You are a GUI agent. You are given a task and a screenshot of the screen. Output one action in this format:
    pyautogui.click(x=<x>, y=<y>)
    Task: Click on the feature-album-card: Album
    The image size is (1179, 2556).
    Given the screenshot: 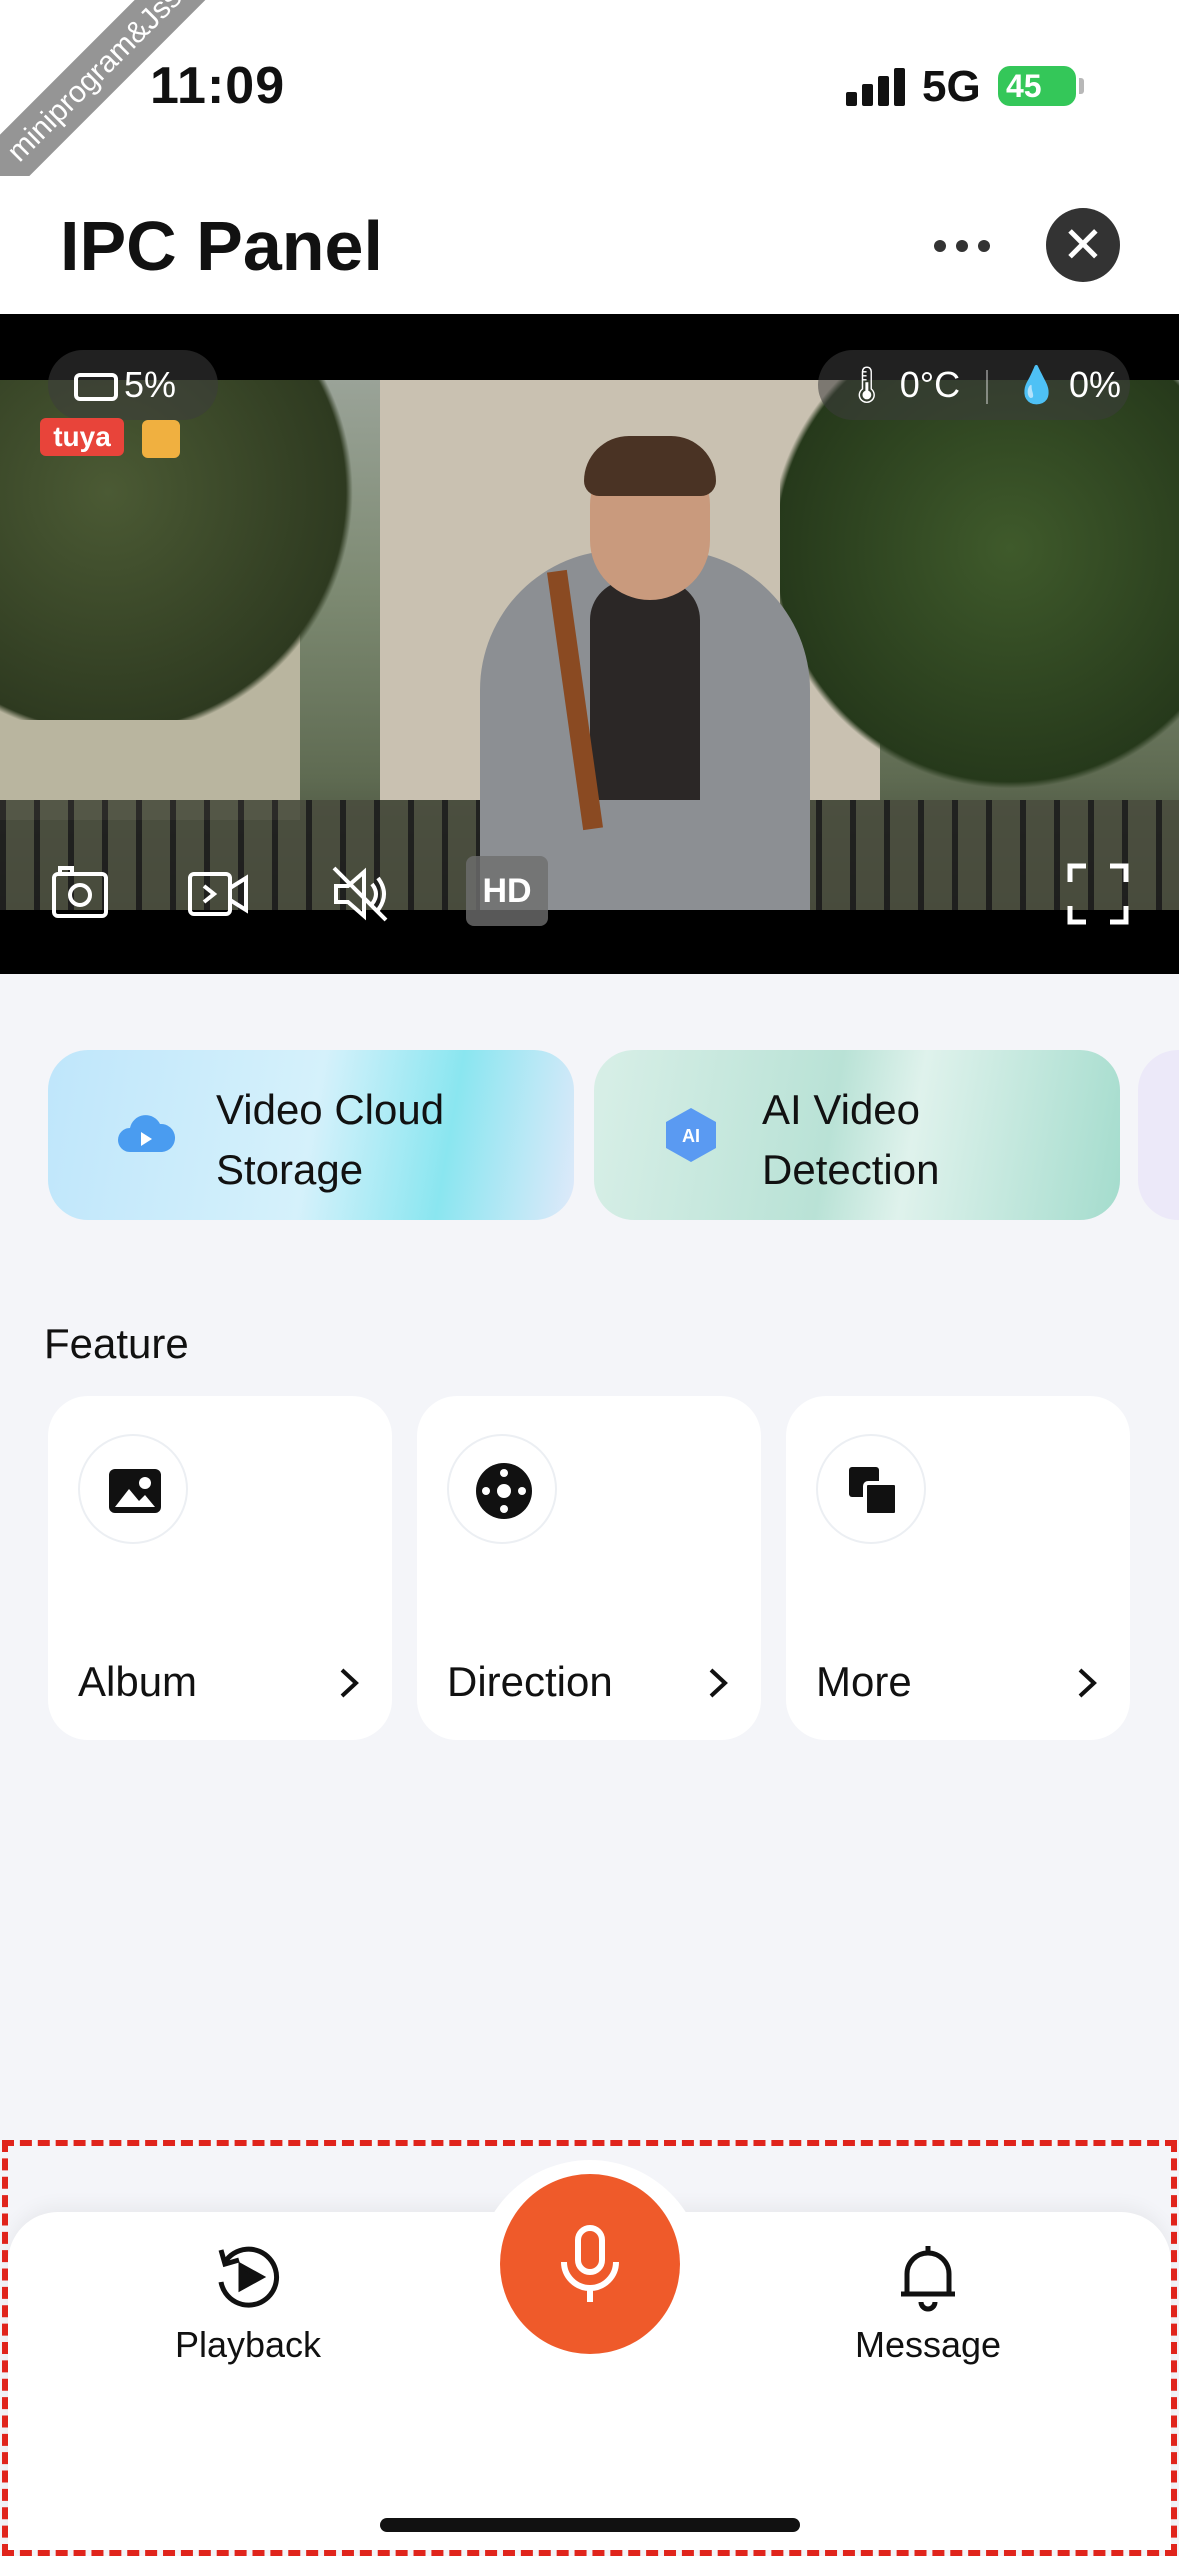 What is the action you would take?
    pyautogui.click(x=220, y=1568)
    